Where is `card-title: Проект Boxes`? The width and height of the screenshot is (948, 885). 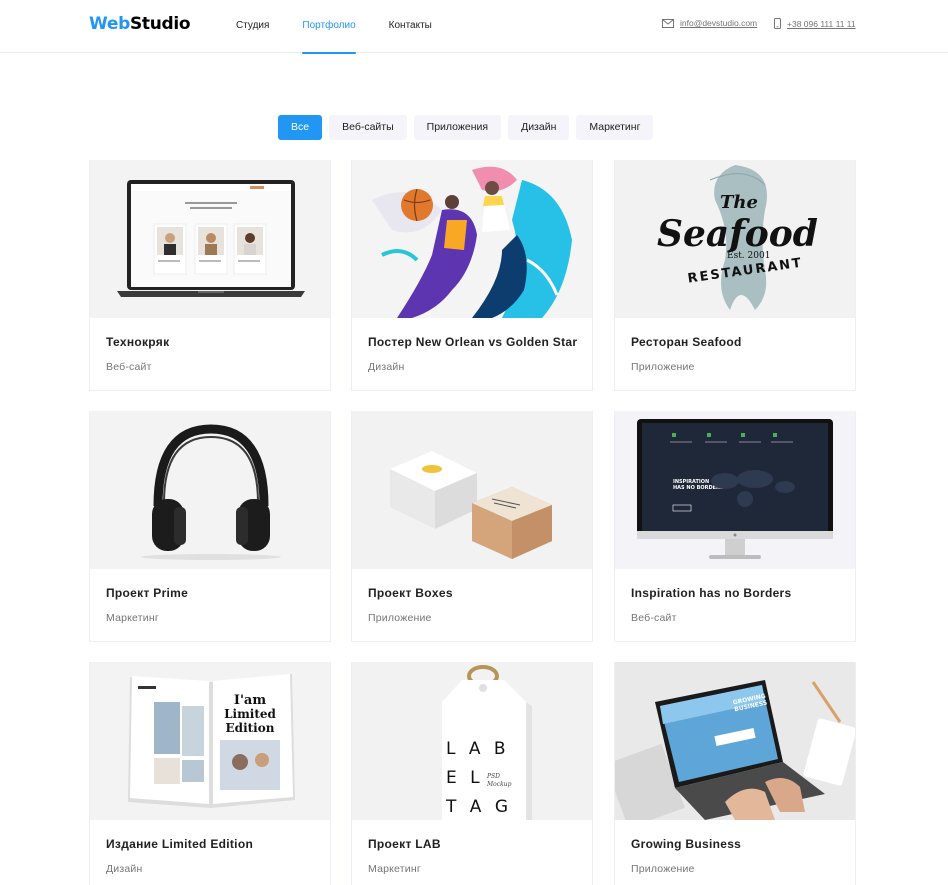 card-title: Проект Boxes is located at coordinates (410, 593).